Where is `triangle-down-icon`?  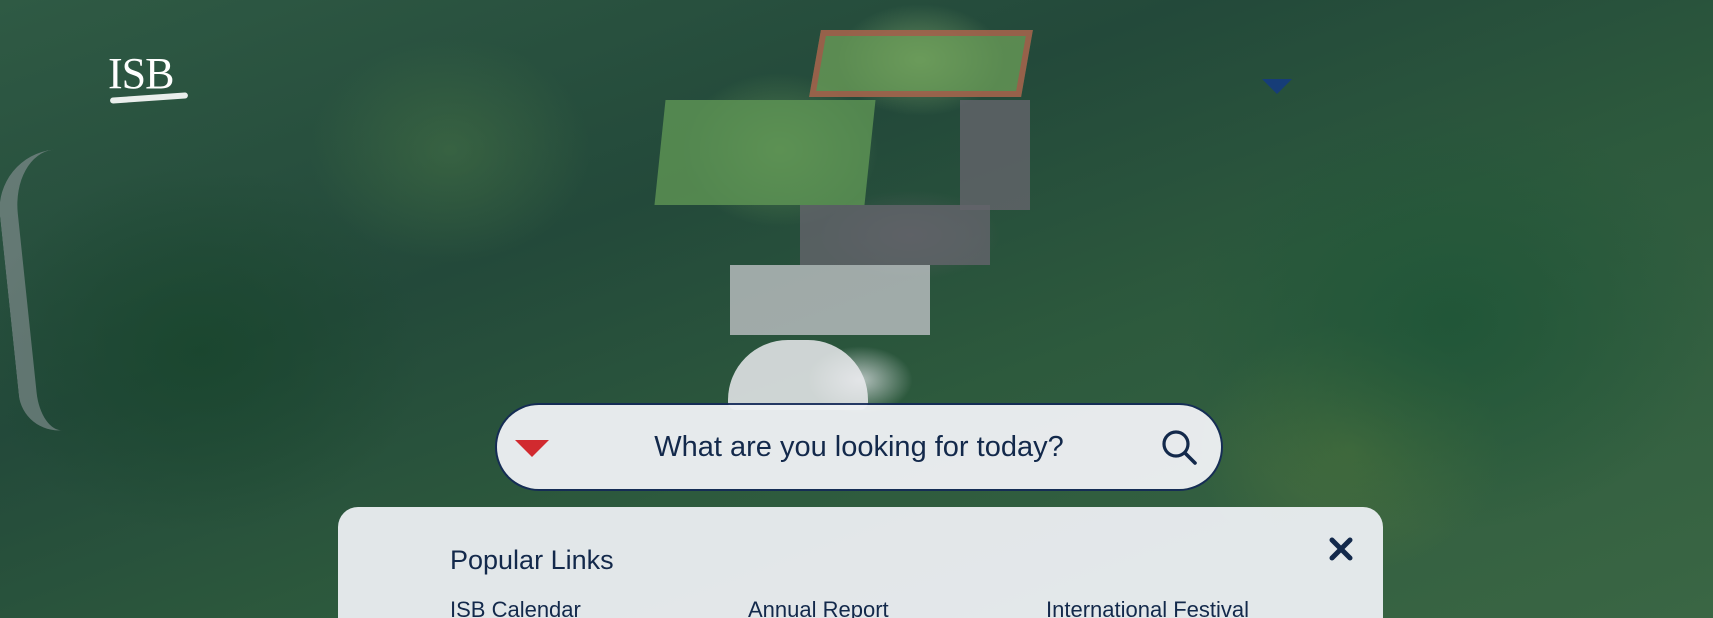 triangle-down-icon is located at coordinates (533, 447).